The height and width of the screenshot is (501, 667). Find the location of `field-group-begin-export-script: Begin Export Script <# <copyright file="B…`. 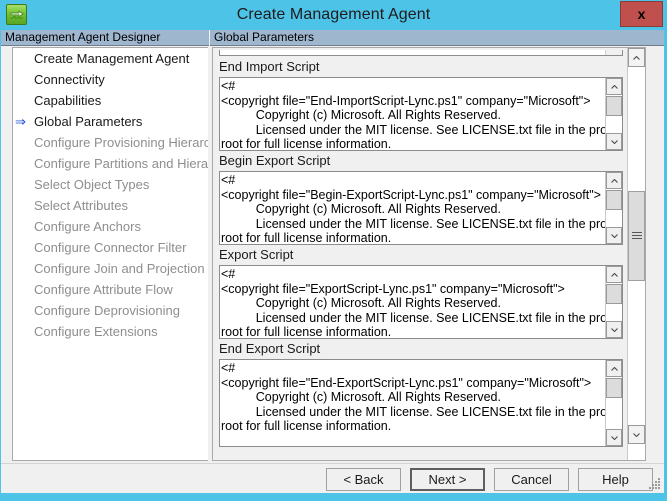

field-group-begin-export-script: Begin Export Script <# <copyright file="B… is located at coordinates (421, 198).